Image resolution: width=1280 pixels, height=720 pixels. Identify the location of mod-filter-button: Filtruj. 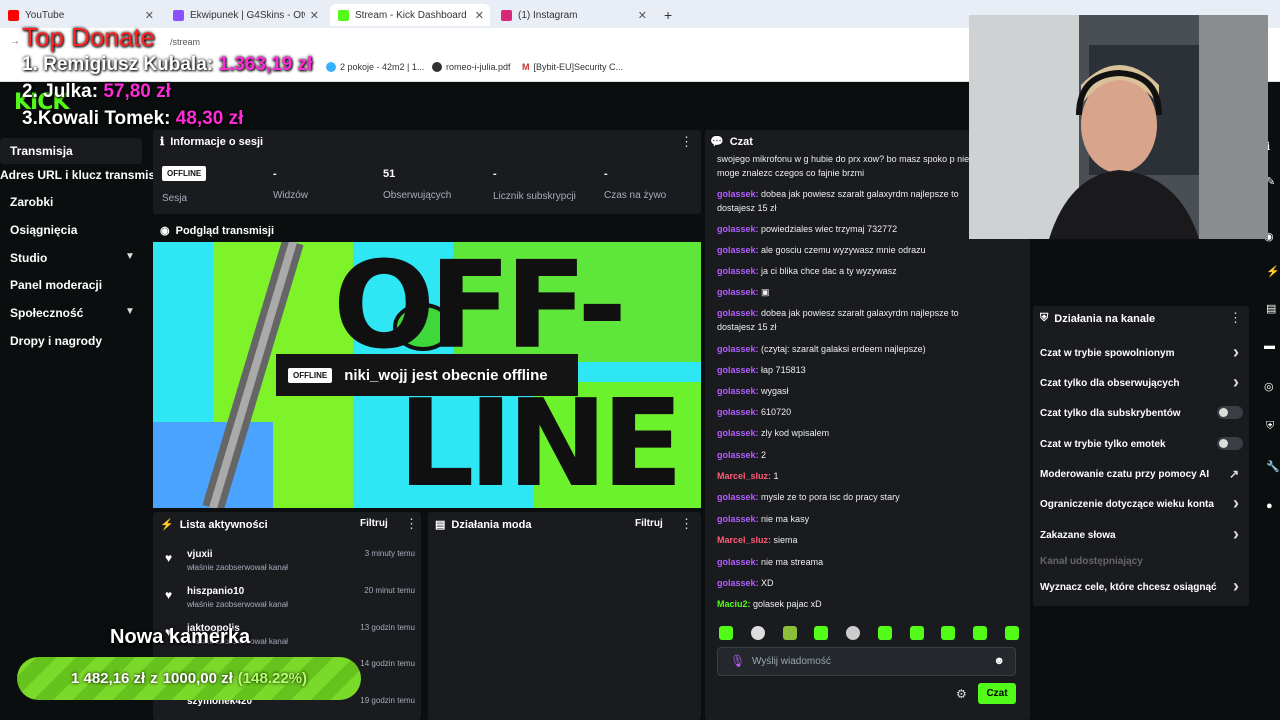
(649, 523).